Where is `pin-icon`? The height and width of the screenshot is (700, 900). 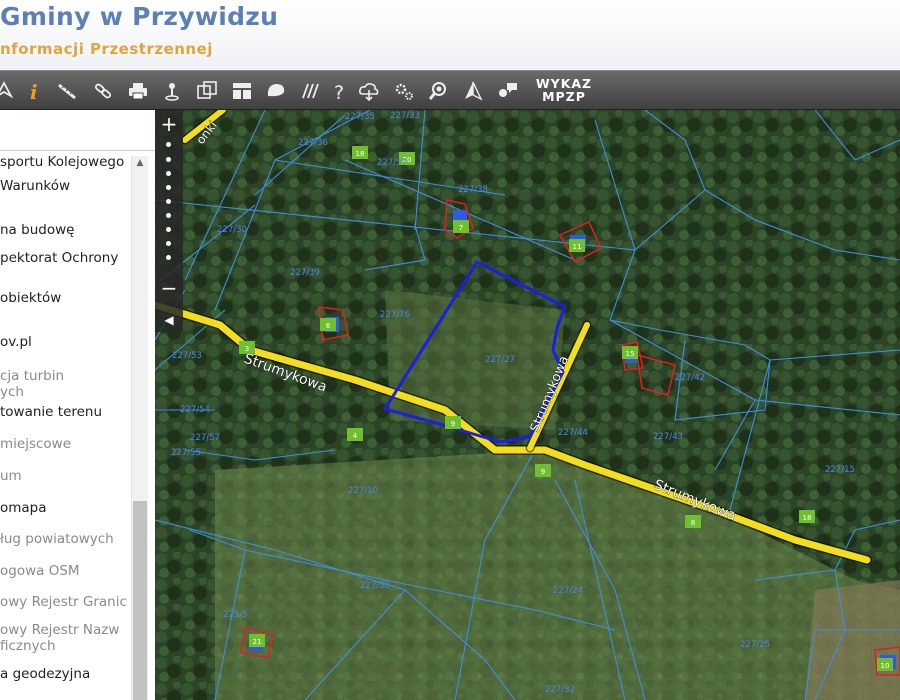
pin-icon is located at coordinates (172, 91).